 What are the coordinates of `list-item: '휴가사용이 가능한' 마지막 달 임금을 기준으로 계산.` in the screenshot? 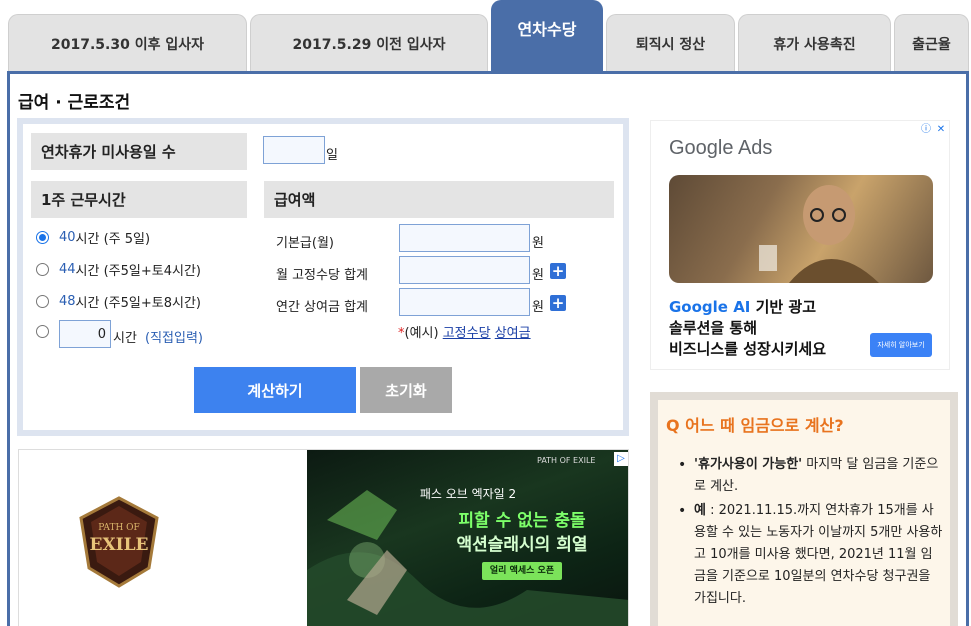 It's located at (810, 476).